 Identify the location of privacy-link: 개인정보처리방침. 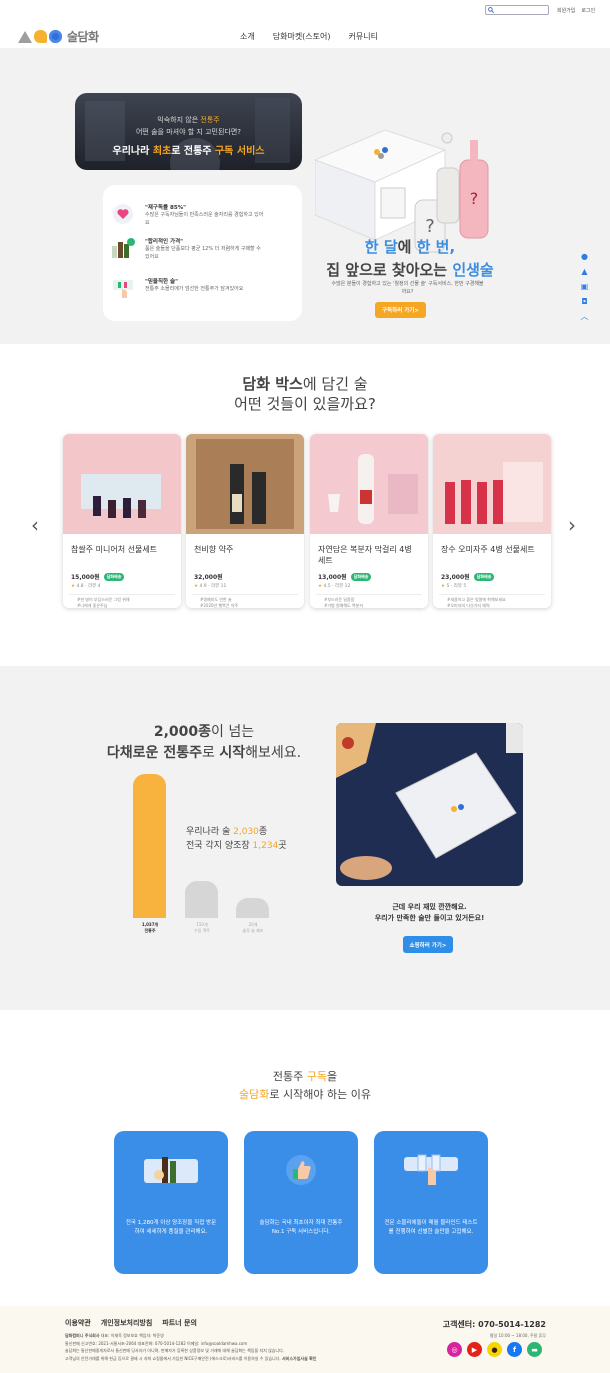
(127, 1323).